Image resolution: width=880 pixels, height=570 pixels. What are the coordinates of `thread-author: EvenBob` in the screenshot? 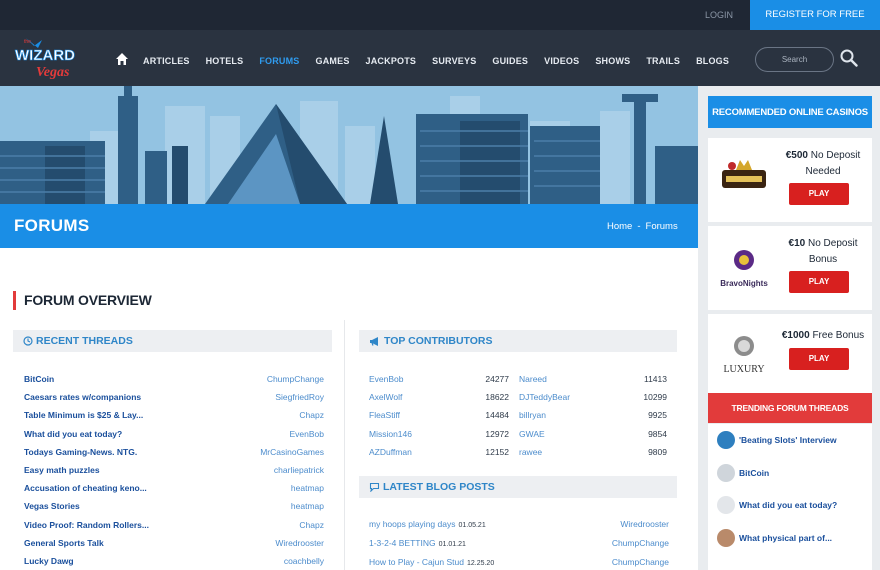 It's located at (307, 434).